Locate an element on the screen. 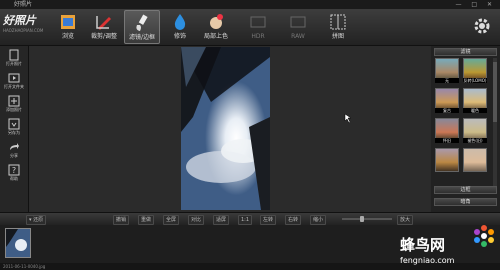 The height and width of the screenshot is (270, 500). tool-browse: 浏览 is located at coordinates (68, 27).